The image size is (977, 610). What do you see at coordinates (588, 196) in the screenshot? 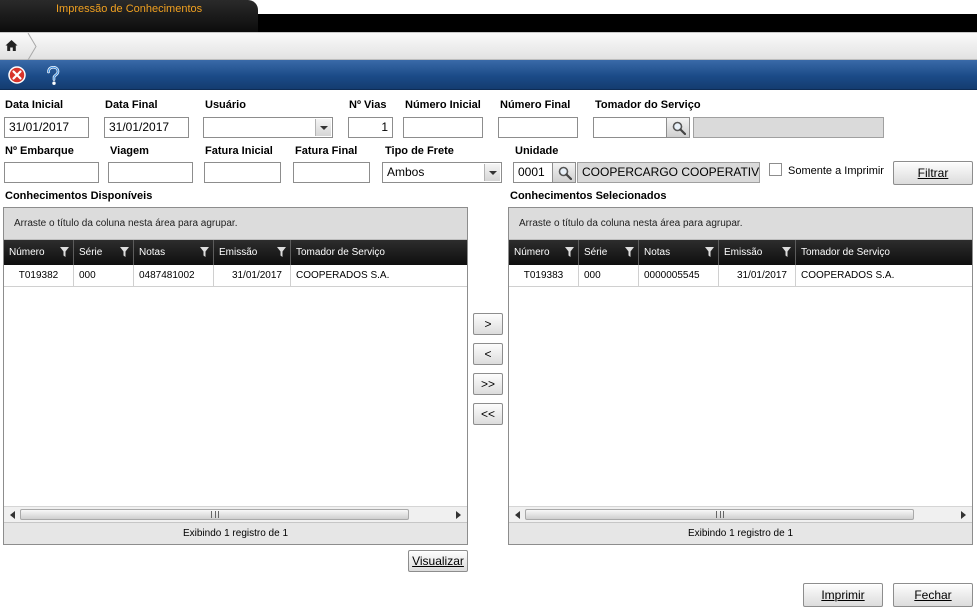
I see `selecionados-title: Conhecimentos Selecionados` at bounding box center [588, 196].